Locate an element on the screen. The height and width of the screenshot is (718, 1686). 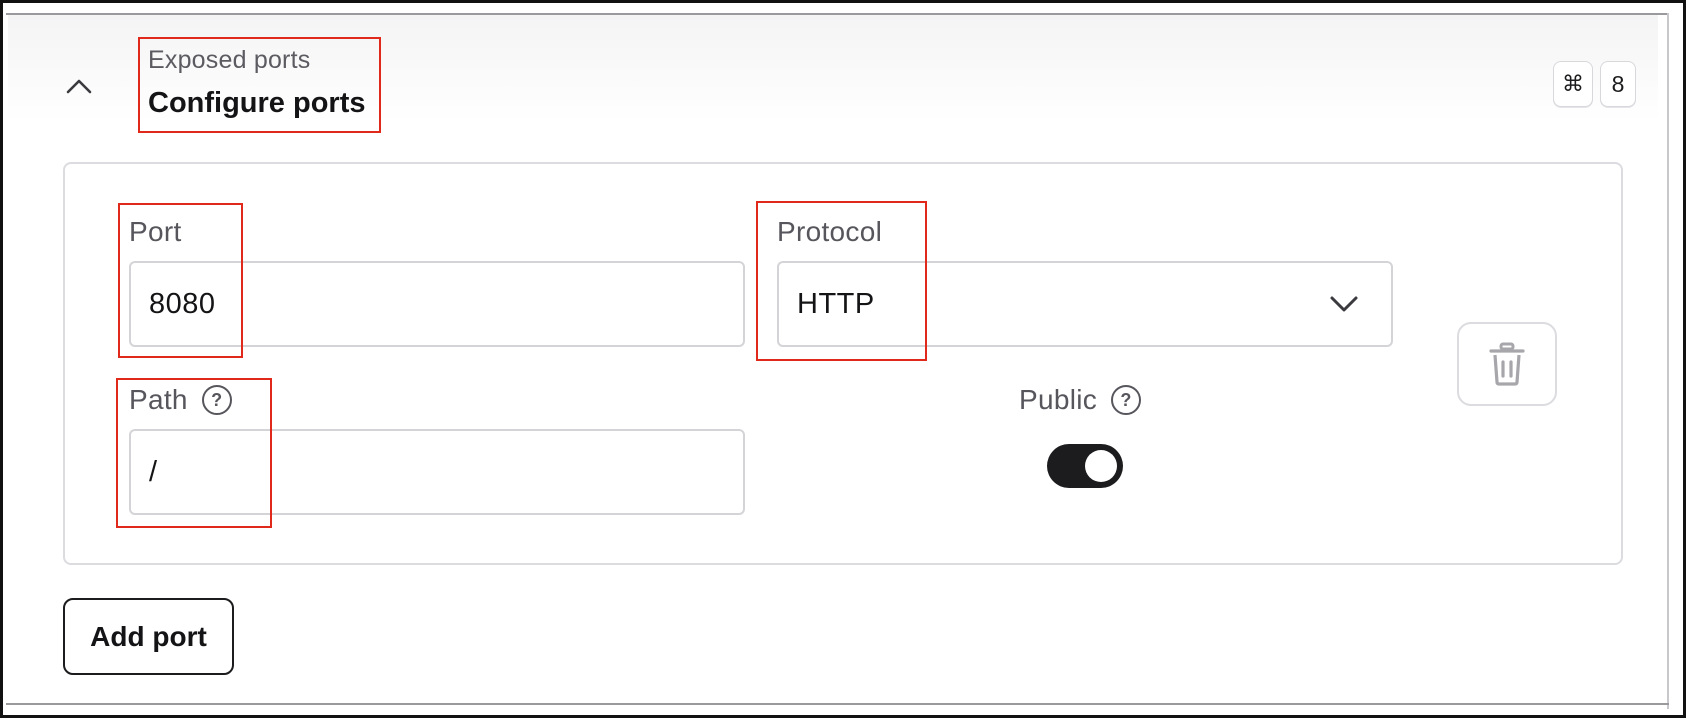
port-value: 8080 is located at coordinates (182, 303).